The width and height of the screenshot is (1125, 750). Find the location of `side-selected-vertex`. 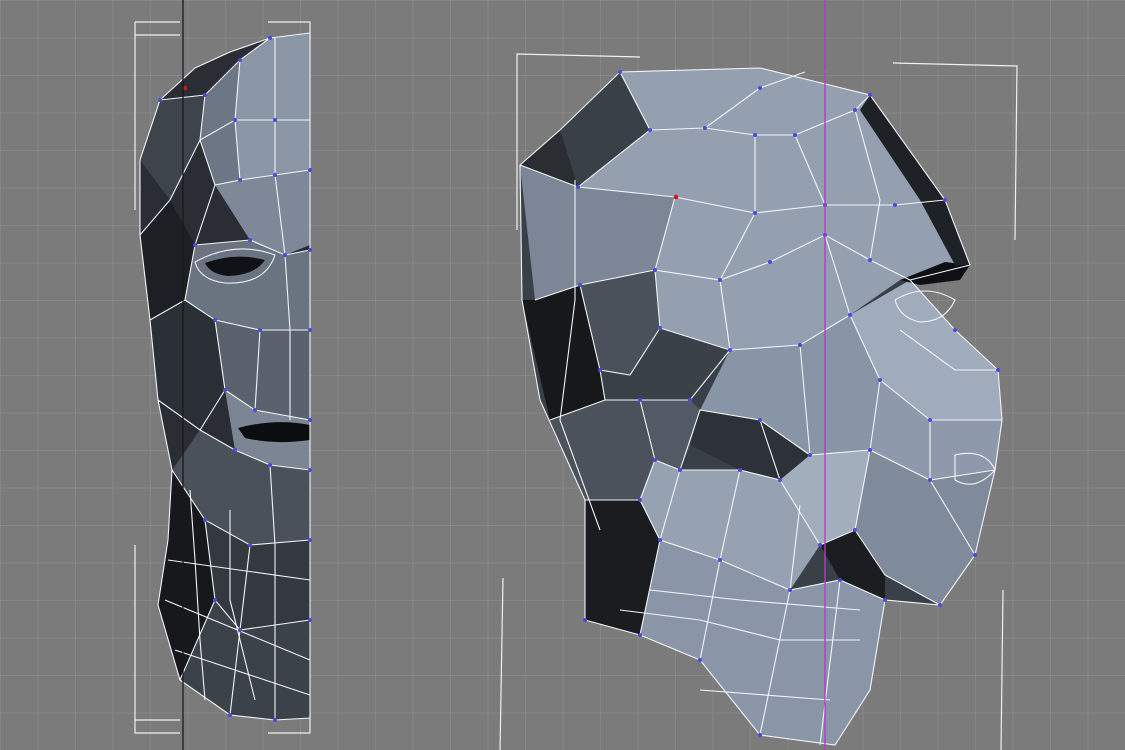

side-selected-vertex is located at coordinates (676, 197).